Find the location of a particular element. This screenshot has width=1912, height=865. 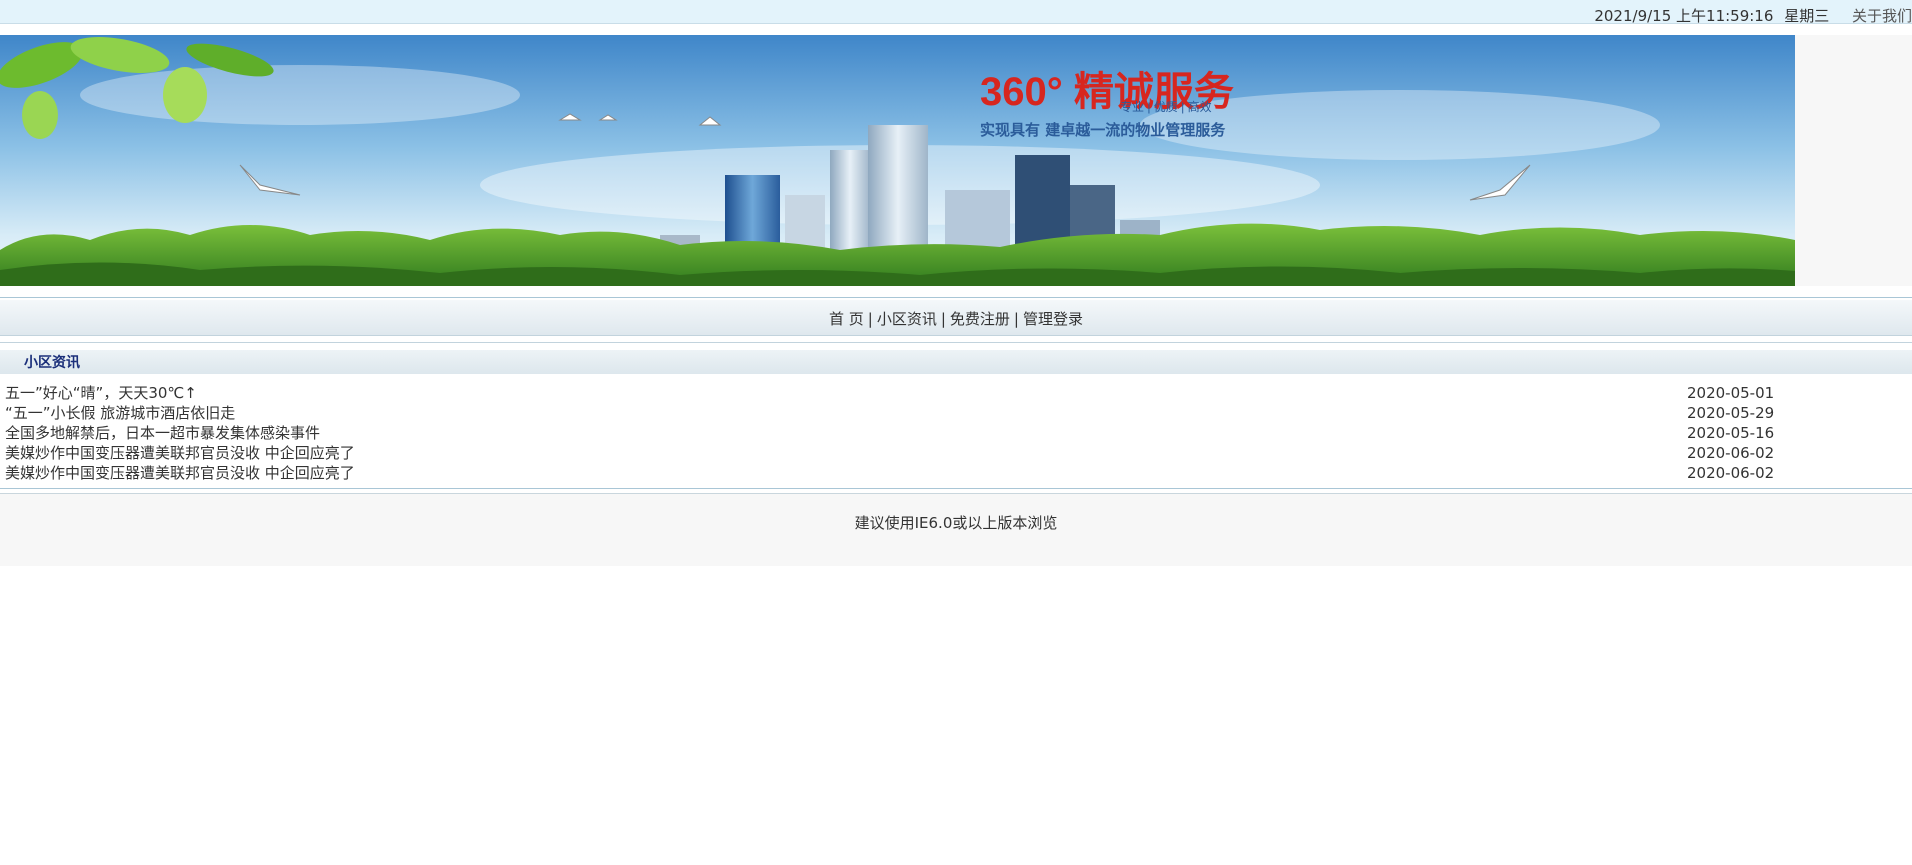

news-date: 2020-05-16 is located at coordinates (1731, 433).